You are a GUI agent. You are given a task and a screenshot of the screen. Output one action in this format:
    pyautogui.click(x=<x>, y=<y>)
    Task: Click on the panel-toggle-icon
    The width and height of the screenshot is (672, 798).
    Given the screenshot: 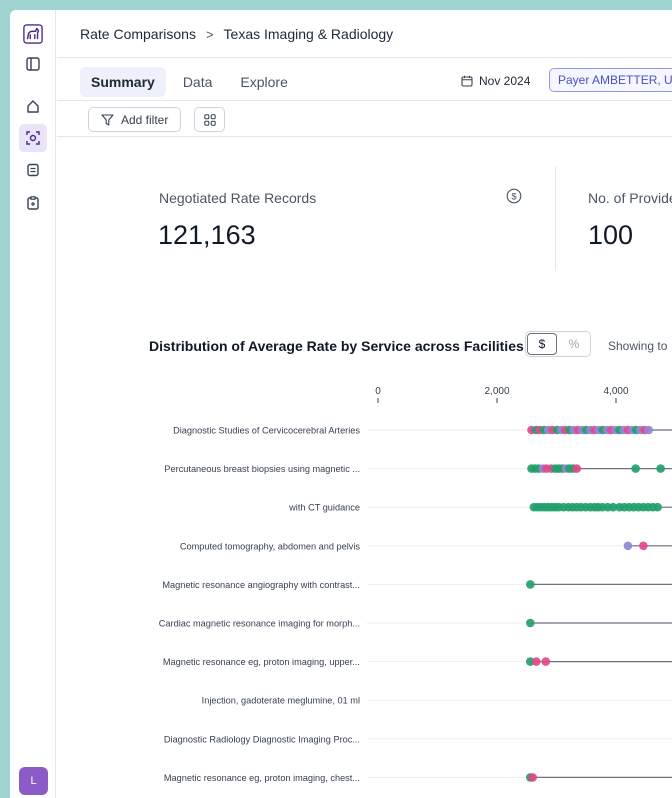 What is the action you would take?
    pyautogui.click(x=33, y=64)
    